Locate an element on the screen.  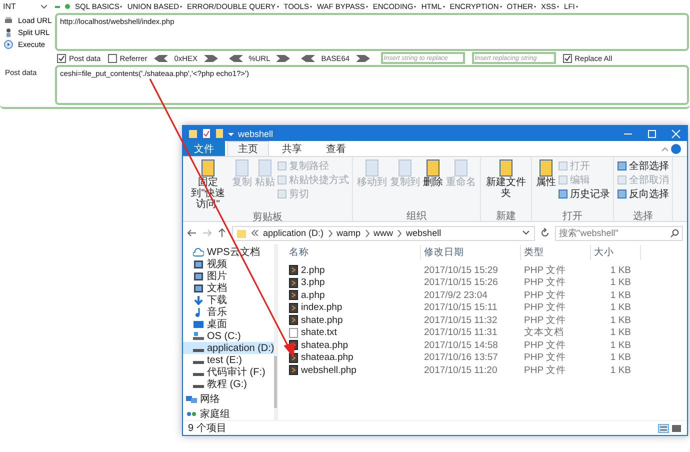
nav-item: 桌面 is located at coordinates (228, 324).